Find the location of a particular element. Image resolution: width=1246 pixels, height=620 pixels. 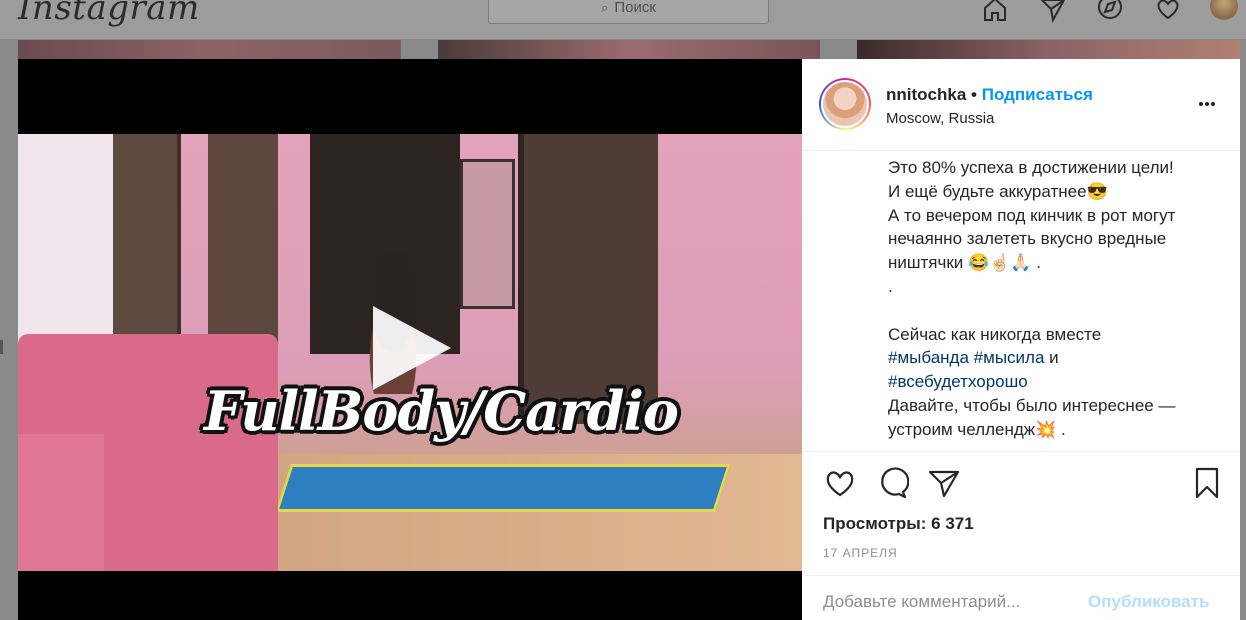

post-header: nnitochka • Подписаться Moscow, Russia is located at coordinates (1021, 105).